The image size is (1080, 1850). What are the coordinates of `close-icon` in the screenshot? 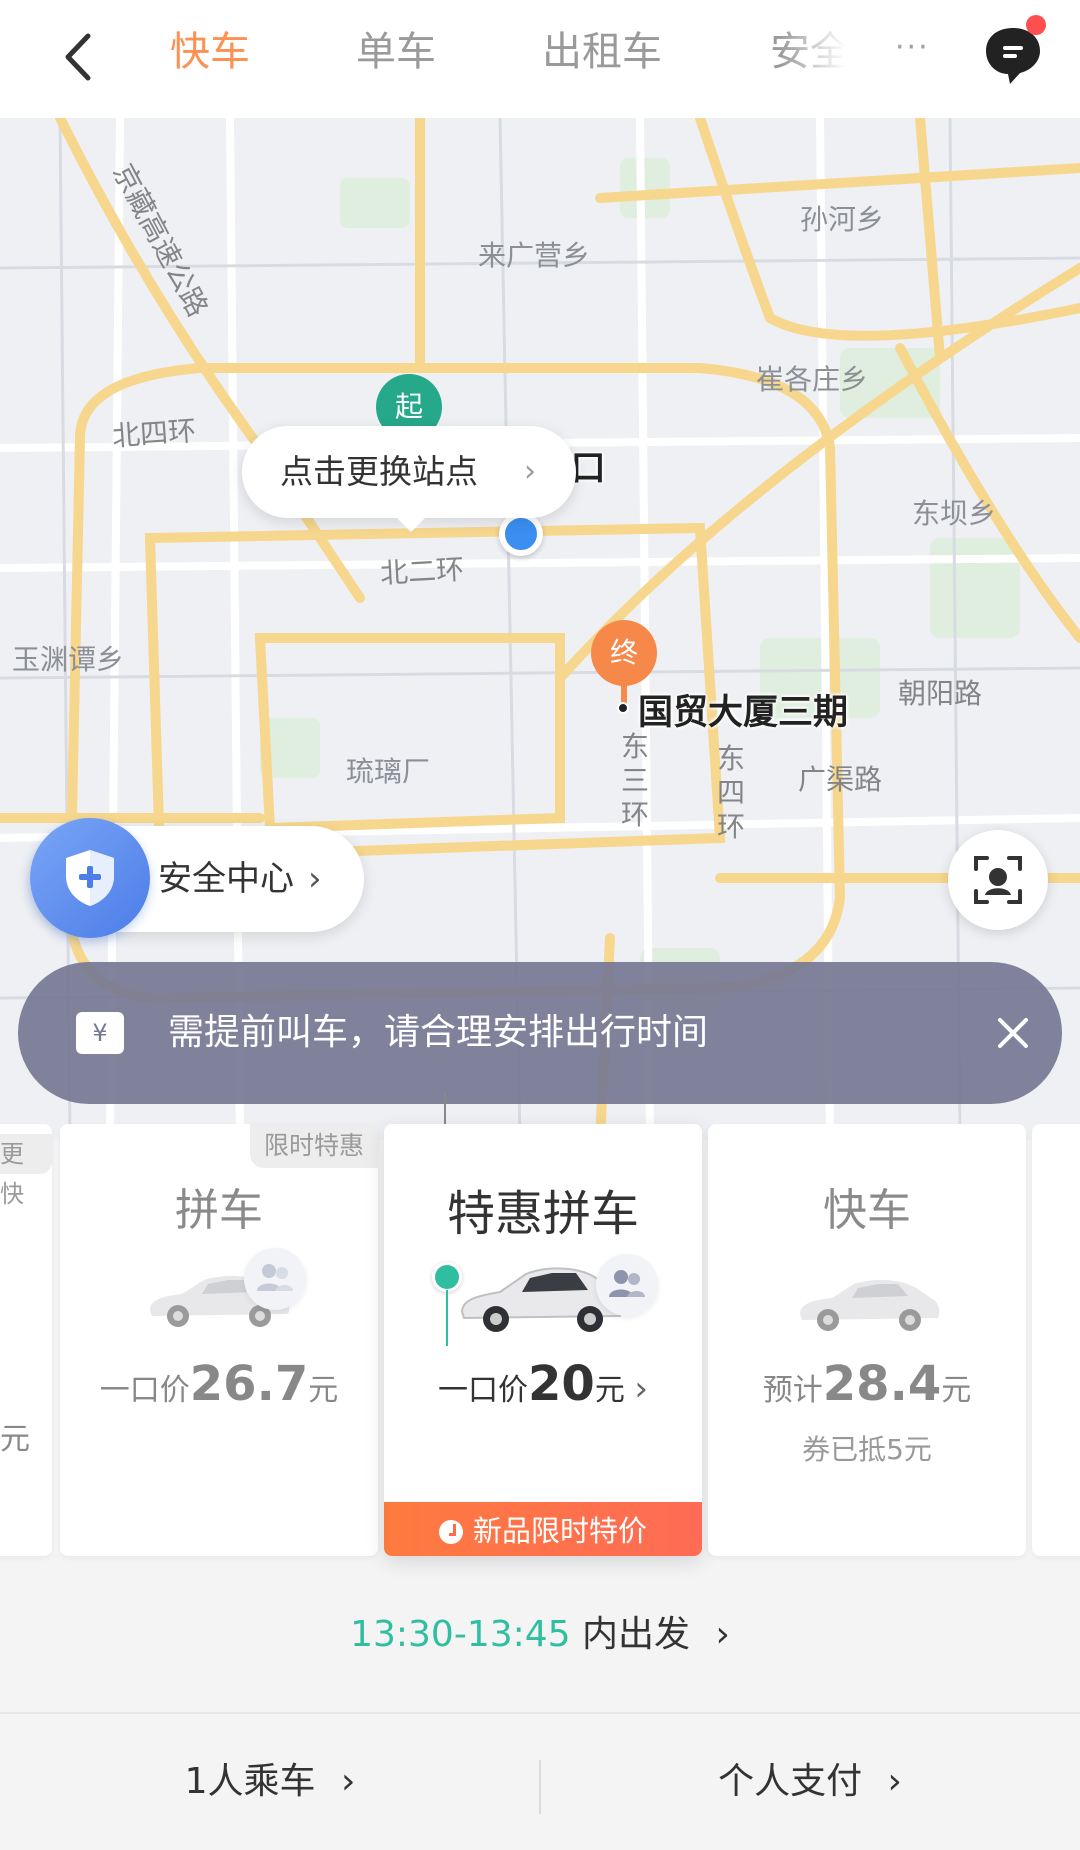 It's located at (1013, 1033).